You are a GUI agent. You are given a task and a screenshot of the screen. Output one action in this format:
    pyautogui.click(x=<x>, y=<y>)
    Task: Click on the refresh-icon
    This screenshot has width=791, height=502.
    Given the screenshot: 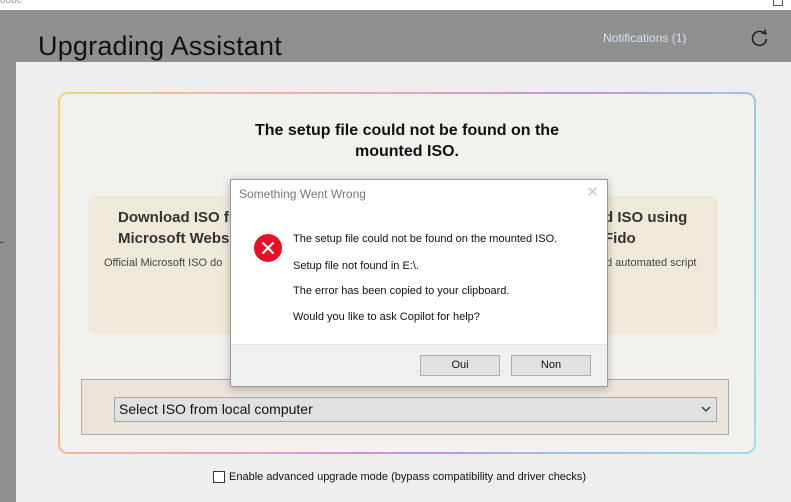 What is the action you would take?
    pyautogui.click(x=760, y=38)
    